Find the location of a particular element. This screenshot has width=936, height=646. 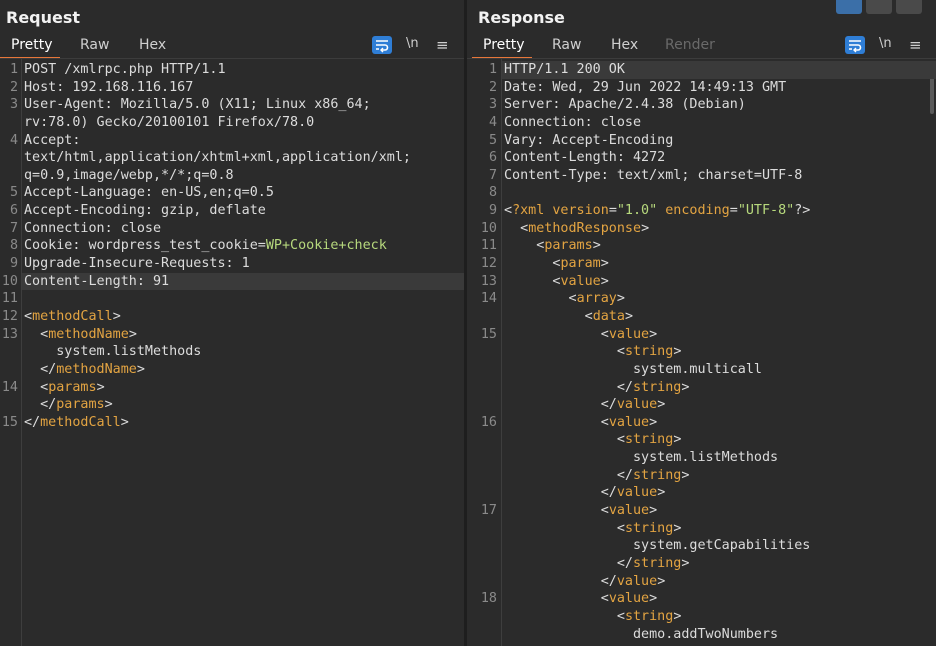

code-line: 1 POST /xmlrpc.php HTTP/1.1 is located at coordinates (232, 70).